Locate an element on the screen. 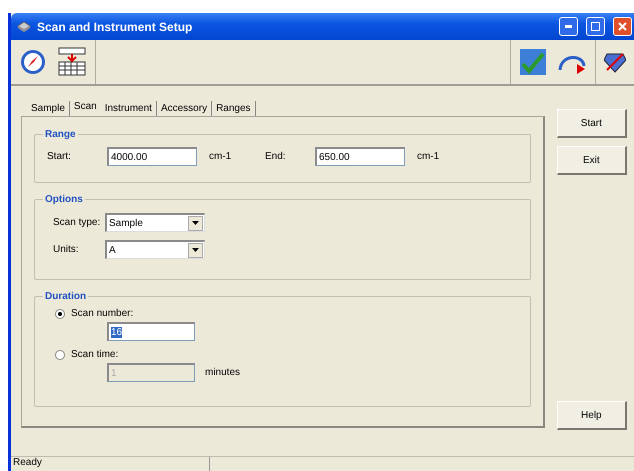 This screenshot has width=634, height=471. field-label: Units: is located at coordinates (66, 249).